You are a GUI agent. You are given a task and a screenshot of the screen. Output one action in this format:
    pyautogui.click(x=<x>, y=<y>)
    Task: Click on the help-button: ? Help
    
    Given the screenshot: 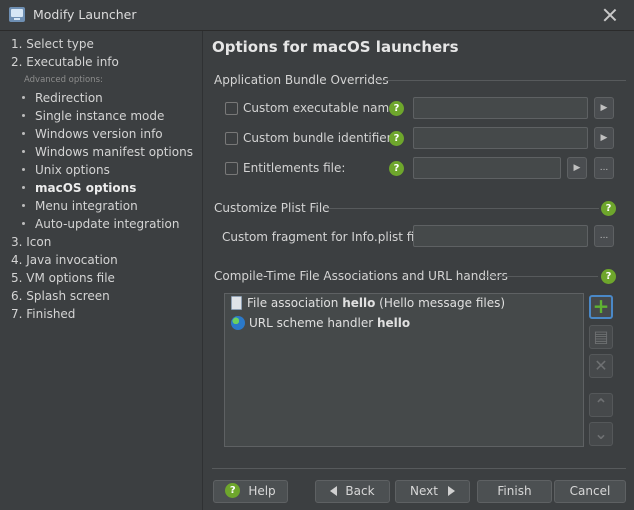 What is the action you would take?
    pyautogui.click(x=250, y=491)
    